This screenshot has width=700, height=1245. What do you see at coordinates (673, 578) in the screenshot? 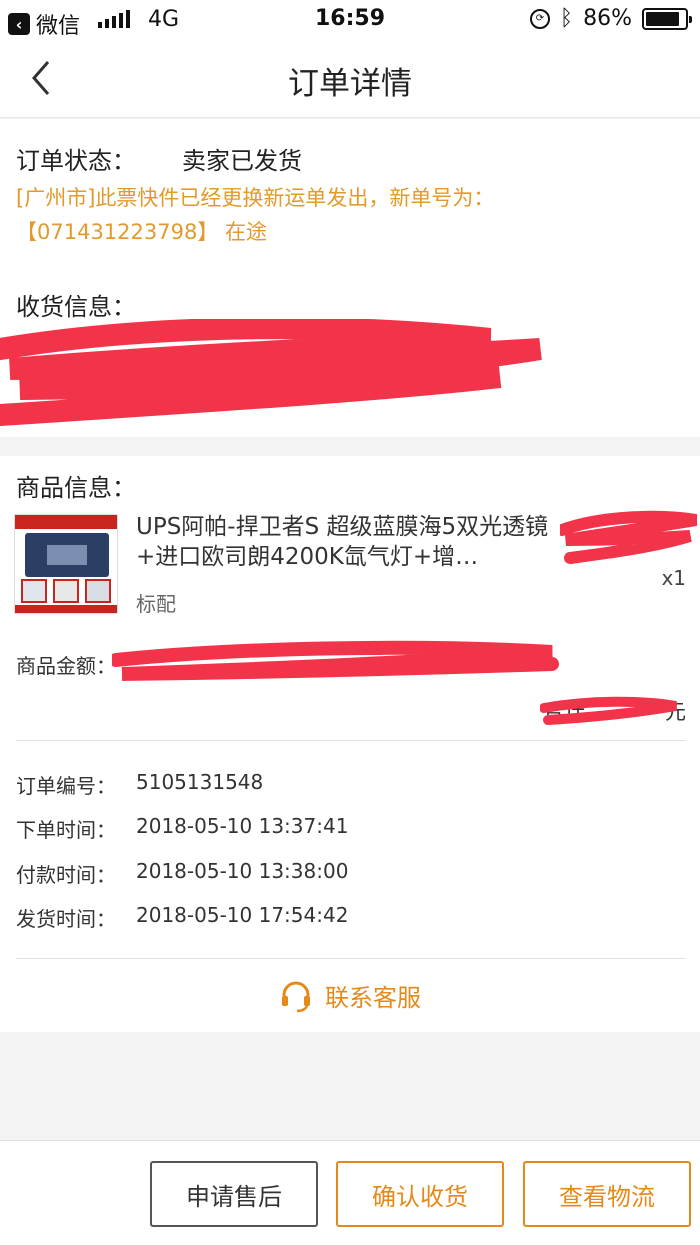
I see `product-quantity: x1` at bounding box center [673, 578].